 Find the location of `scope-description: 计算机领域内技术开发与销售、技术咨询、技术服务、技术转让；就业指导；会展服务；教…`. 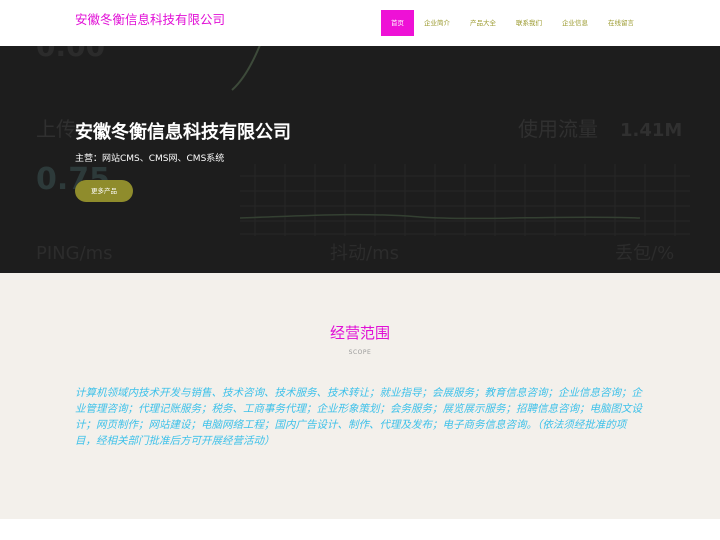

scope-description: 计算机领域内技术开发与销售、技术咨询、技术服务、技术转让；就业指导；会展服务；教… is located at coordinates (358, 417).